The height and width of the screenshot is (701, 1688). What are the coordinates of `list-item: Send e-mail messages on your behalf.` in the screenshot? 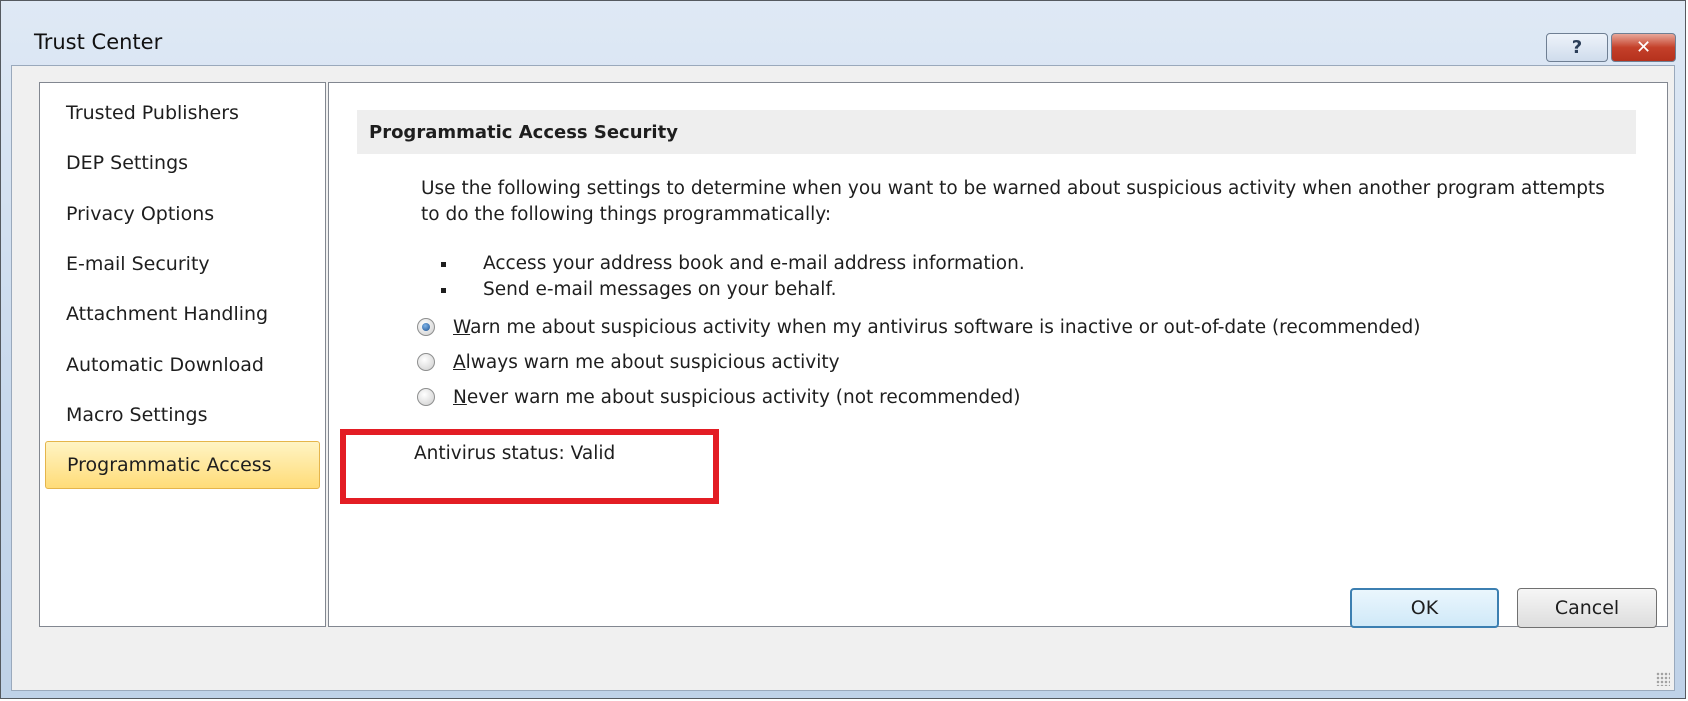 It's located at (733, 290).